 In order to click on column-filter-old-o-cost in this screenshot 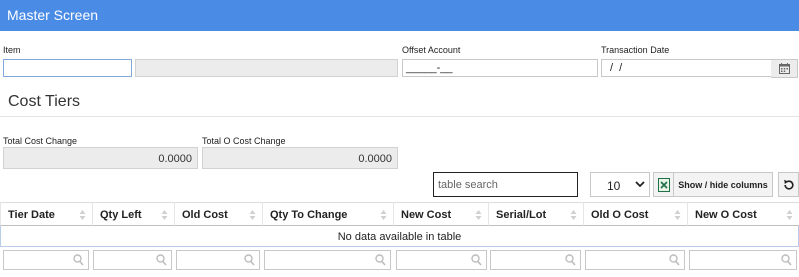, I will do `click(635, 260)`.